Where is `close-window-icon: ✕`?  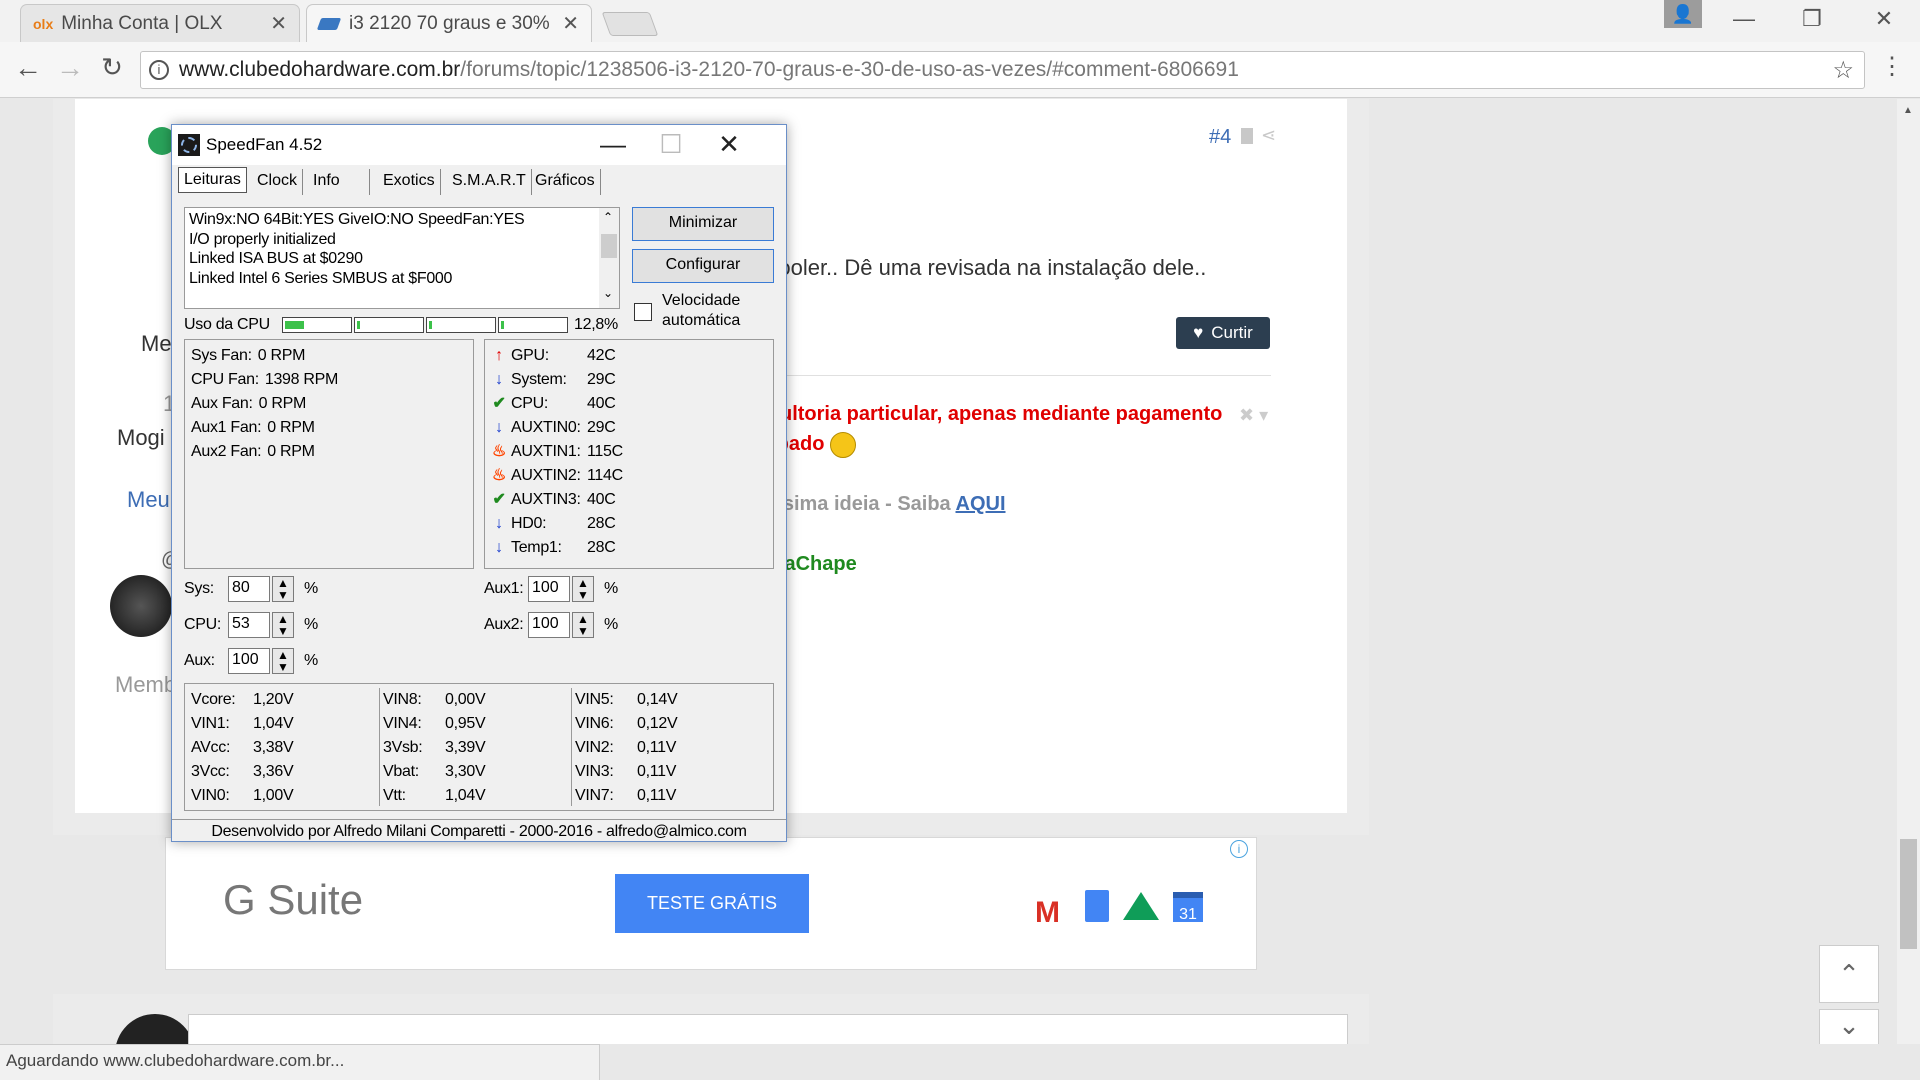 close-window-icon: ✕ is located at coordinates (1884, 19).